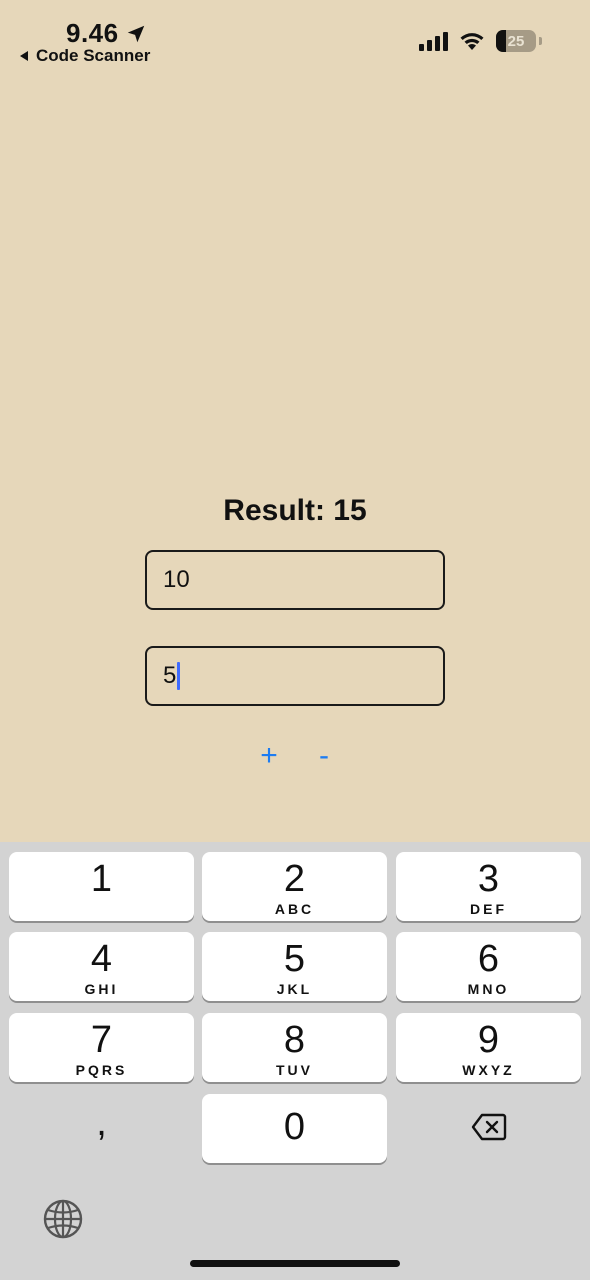  I want to click on status-indicators: 25, so click(480, 41).